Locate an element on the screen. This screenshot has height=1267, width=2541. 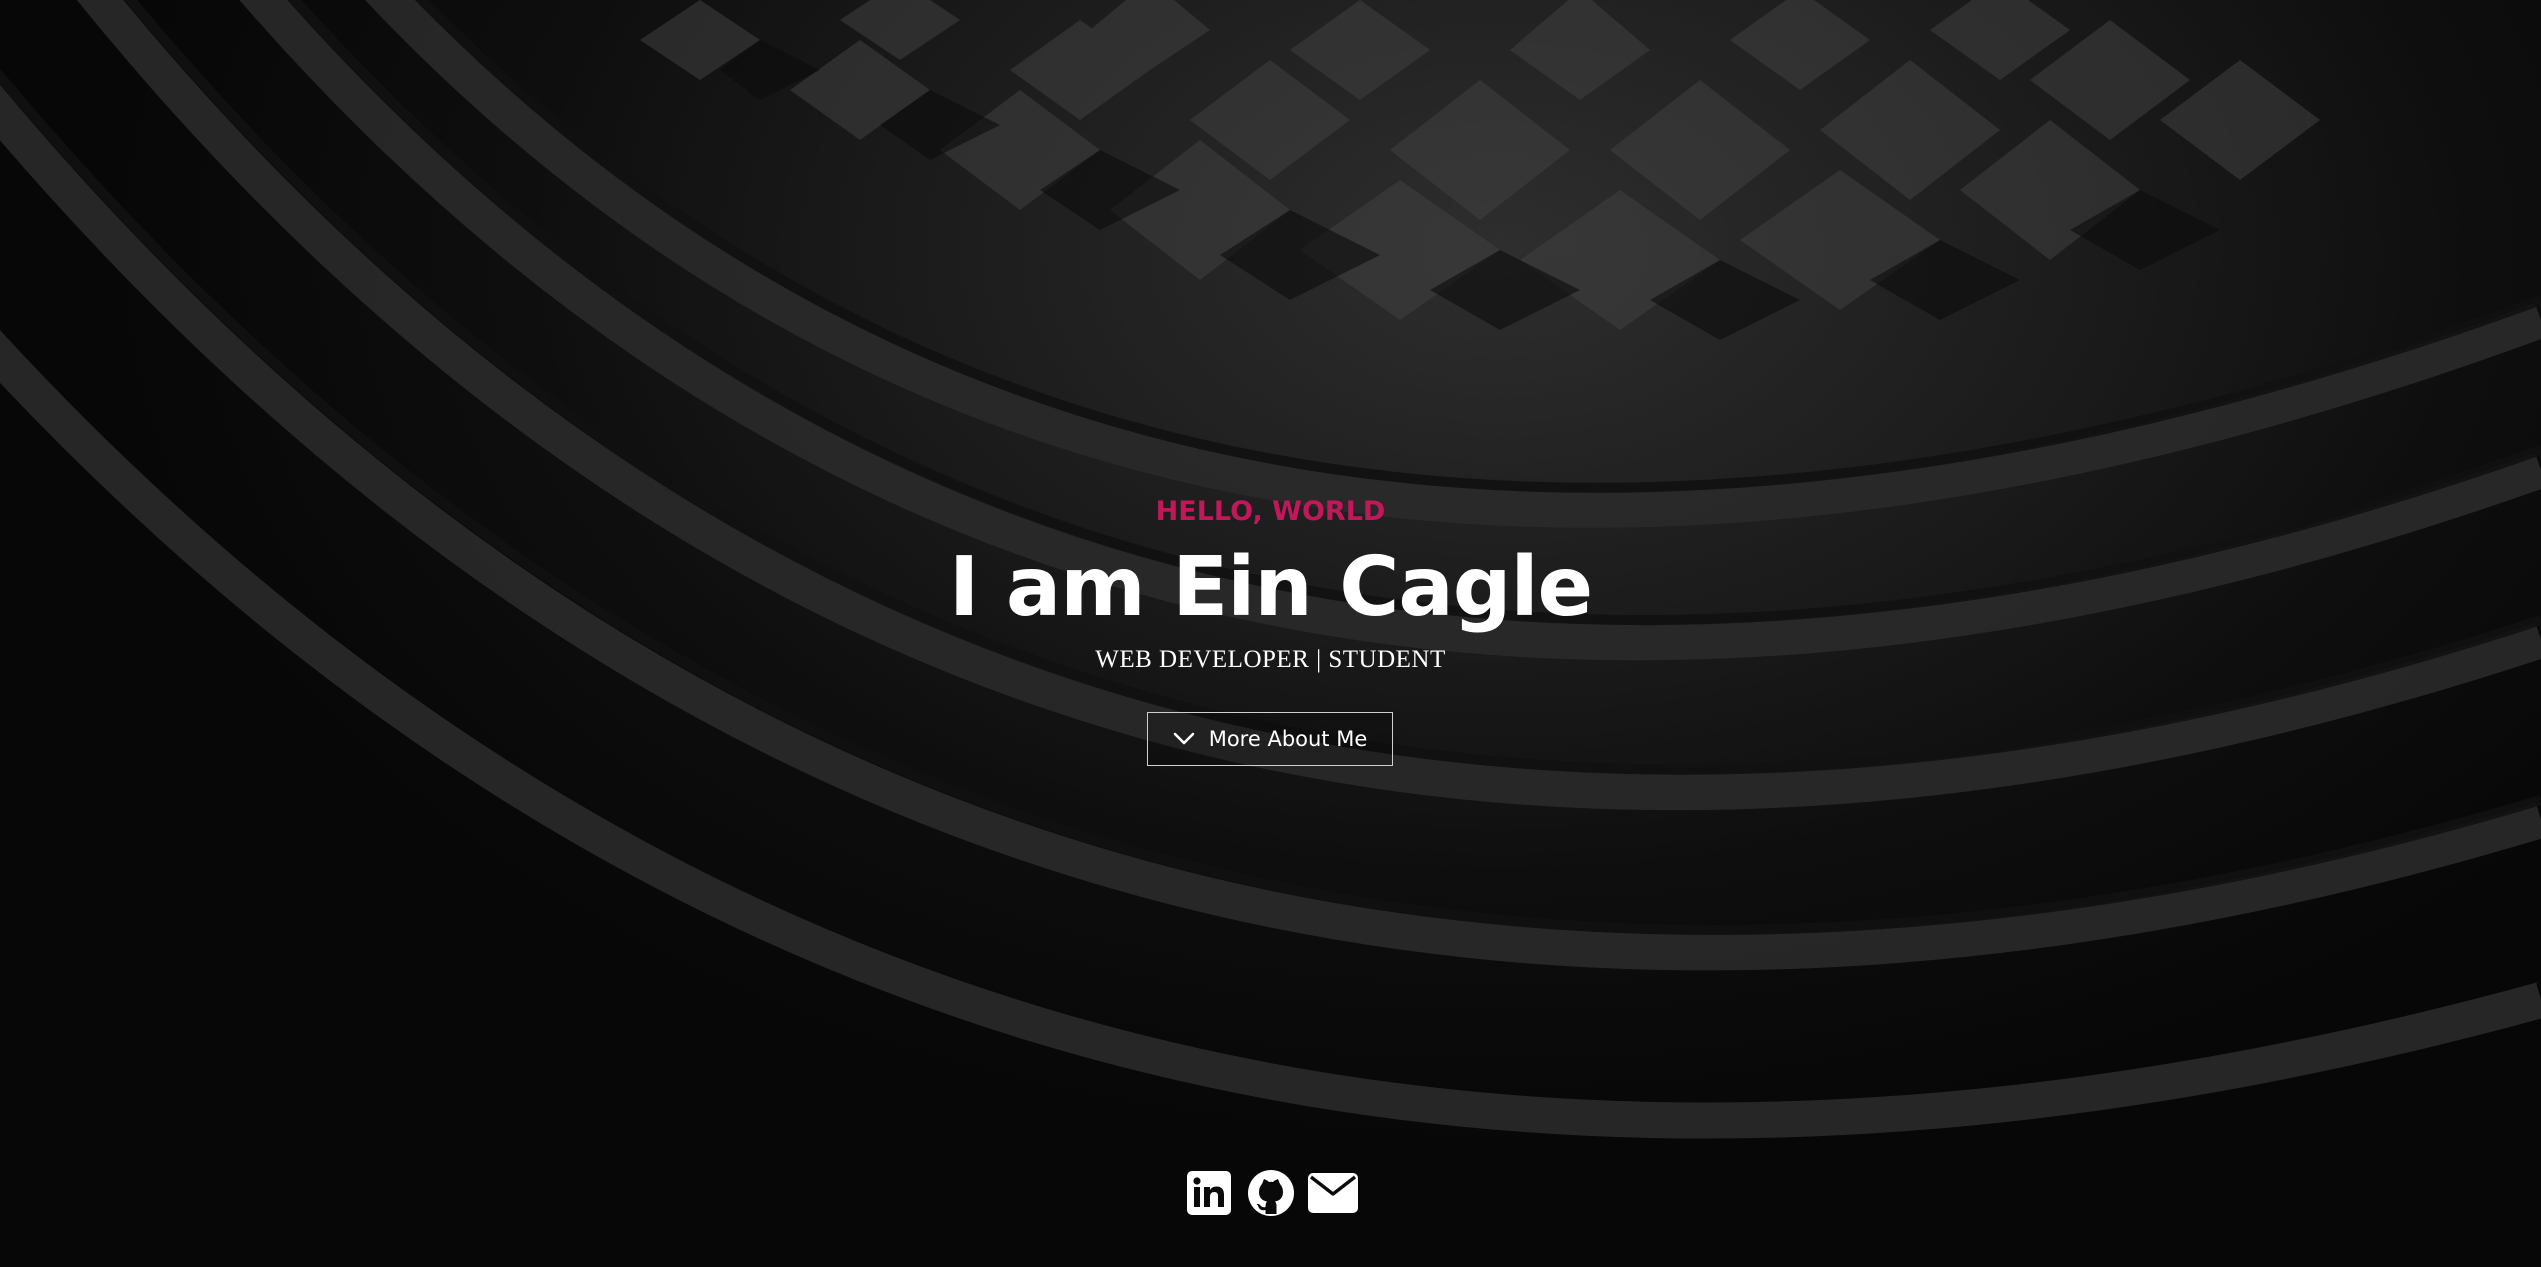
chevron-down-icon is located at coordinates (1184, 739).